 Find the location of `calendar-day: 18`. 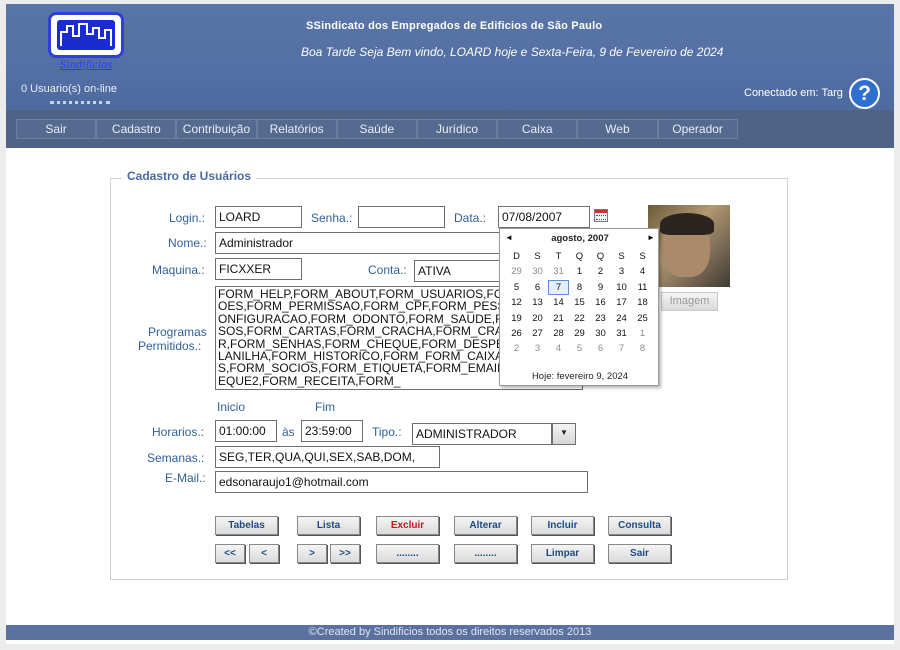

calendar-day: 18 is located at coordinates (642, 302).